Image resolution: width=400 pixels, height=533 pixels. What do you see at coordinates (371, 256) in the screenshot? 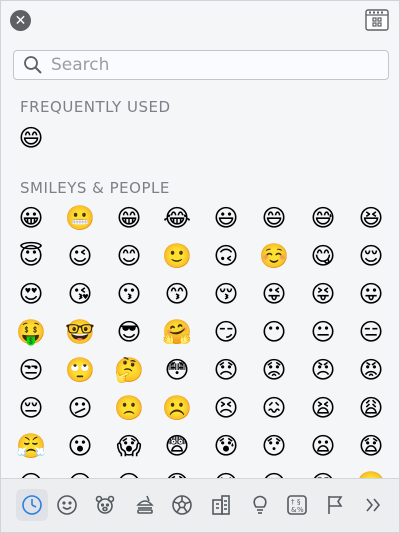
I see `emoji-button: 😌` at bounding box center [371, 256].